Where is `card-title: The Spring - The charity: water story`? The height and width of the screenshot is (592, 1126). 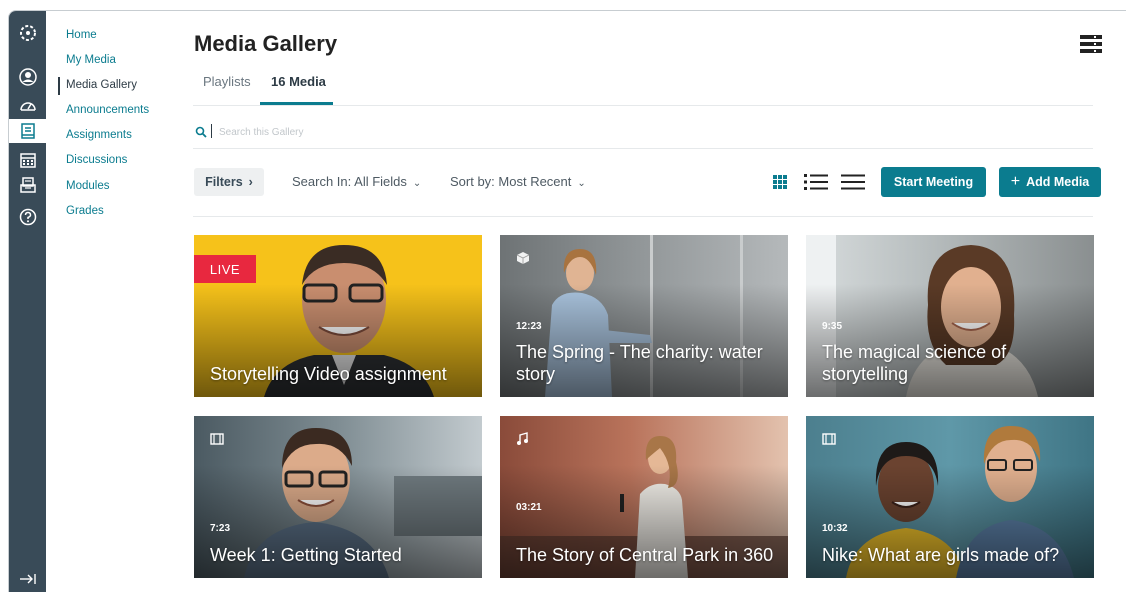 card-title: The Spring - The charity: water story is located at coordinates (639, 363).